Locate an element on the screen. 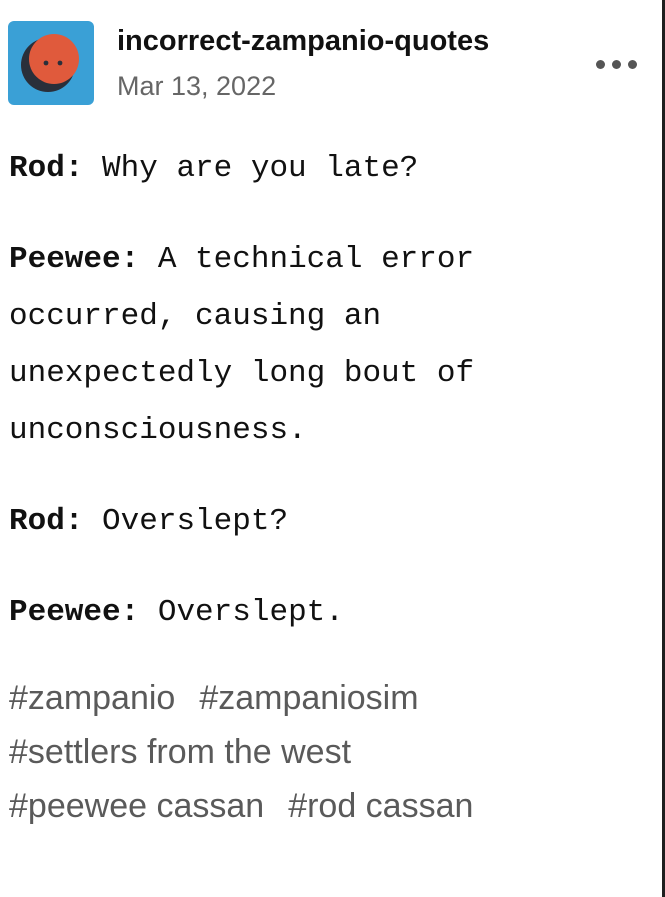 This screenshot has width=665, height=897. tag-row: #peewee cassan #rod cassan is located at coordinates (329, 806).